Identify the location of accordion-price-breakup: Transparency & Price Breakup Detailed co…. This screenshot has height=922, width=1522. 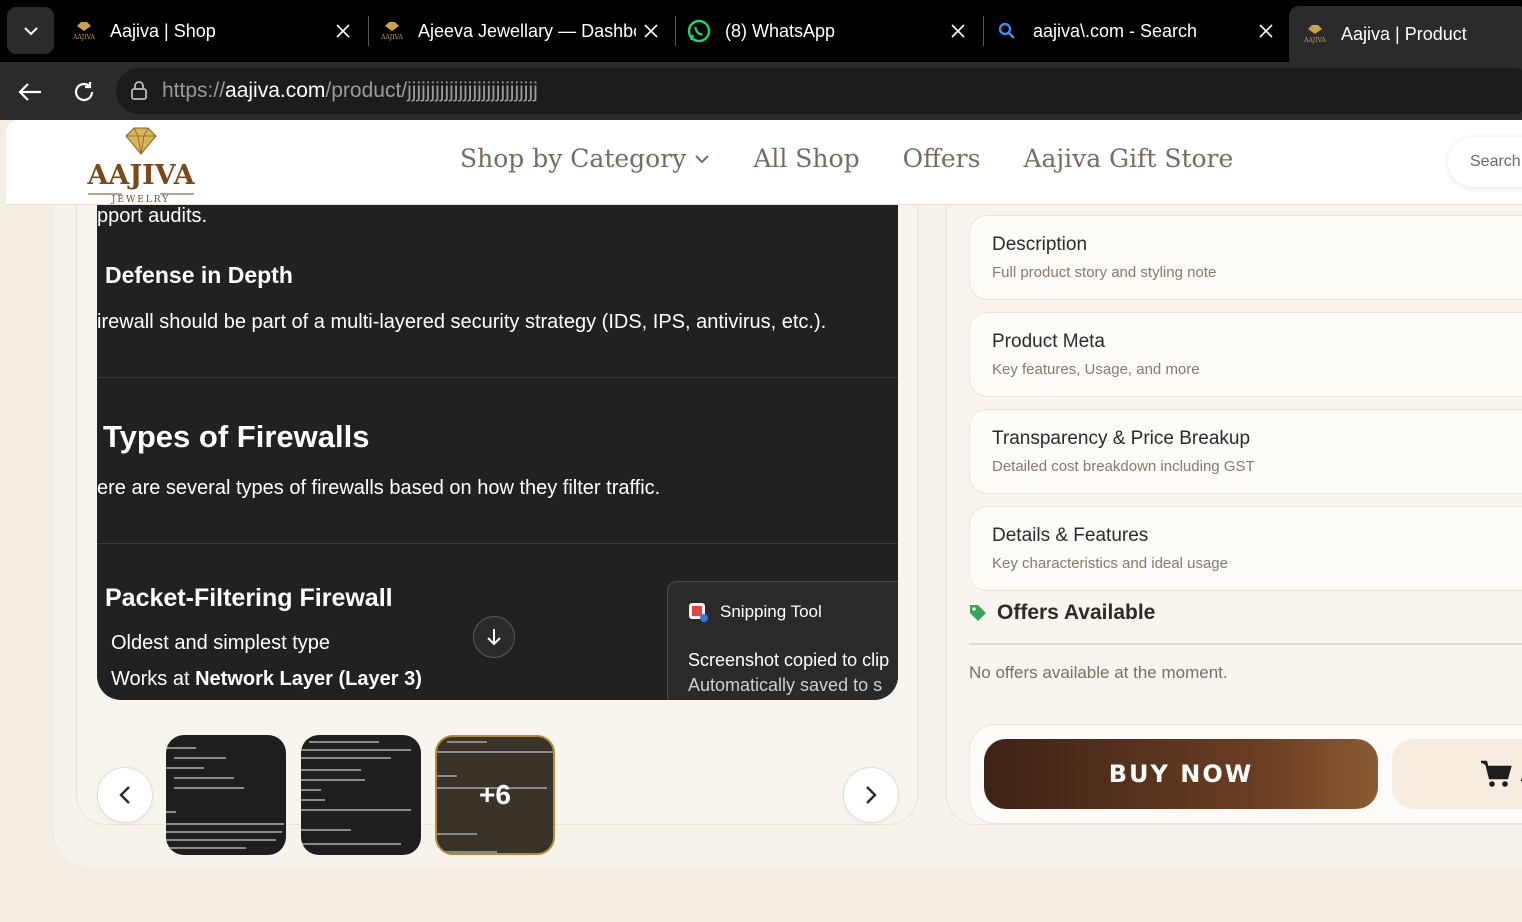
(1245, 451).